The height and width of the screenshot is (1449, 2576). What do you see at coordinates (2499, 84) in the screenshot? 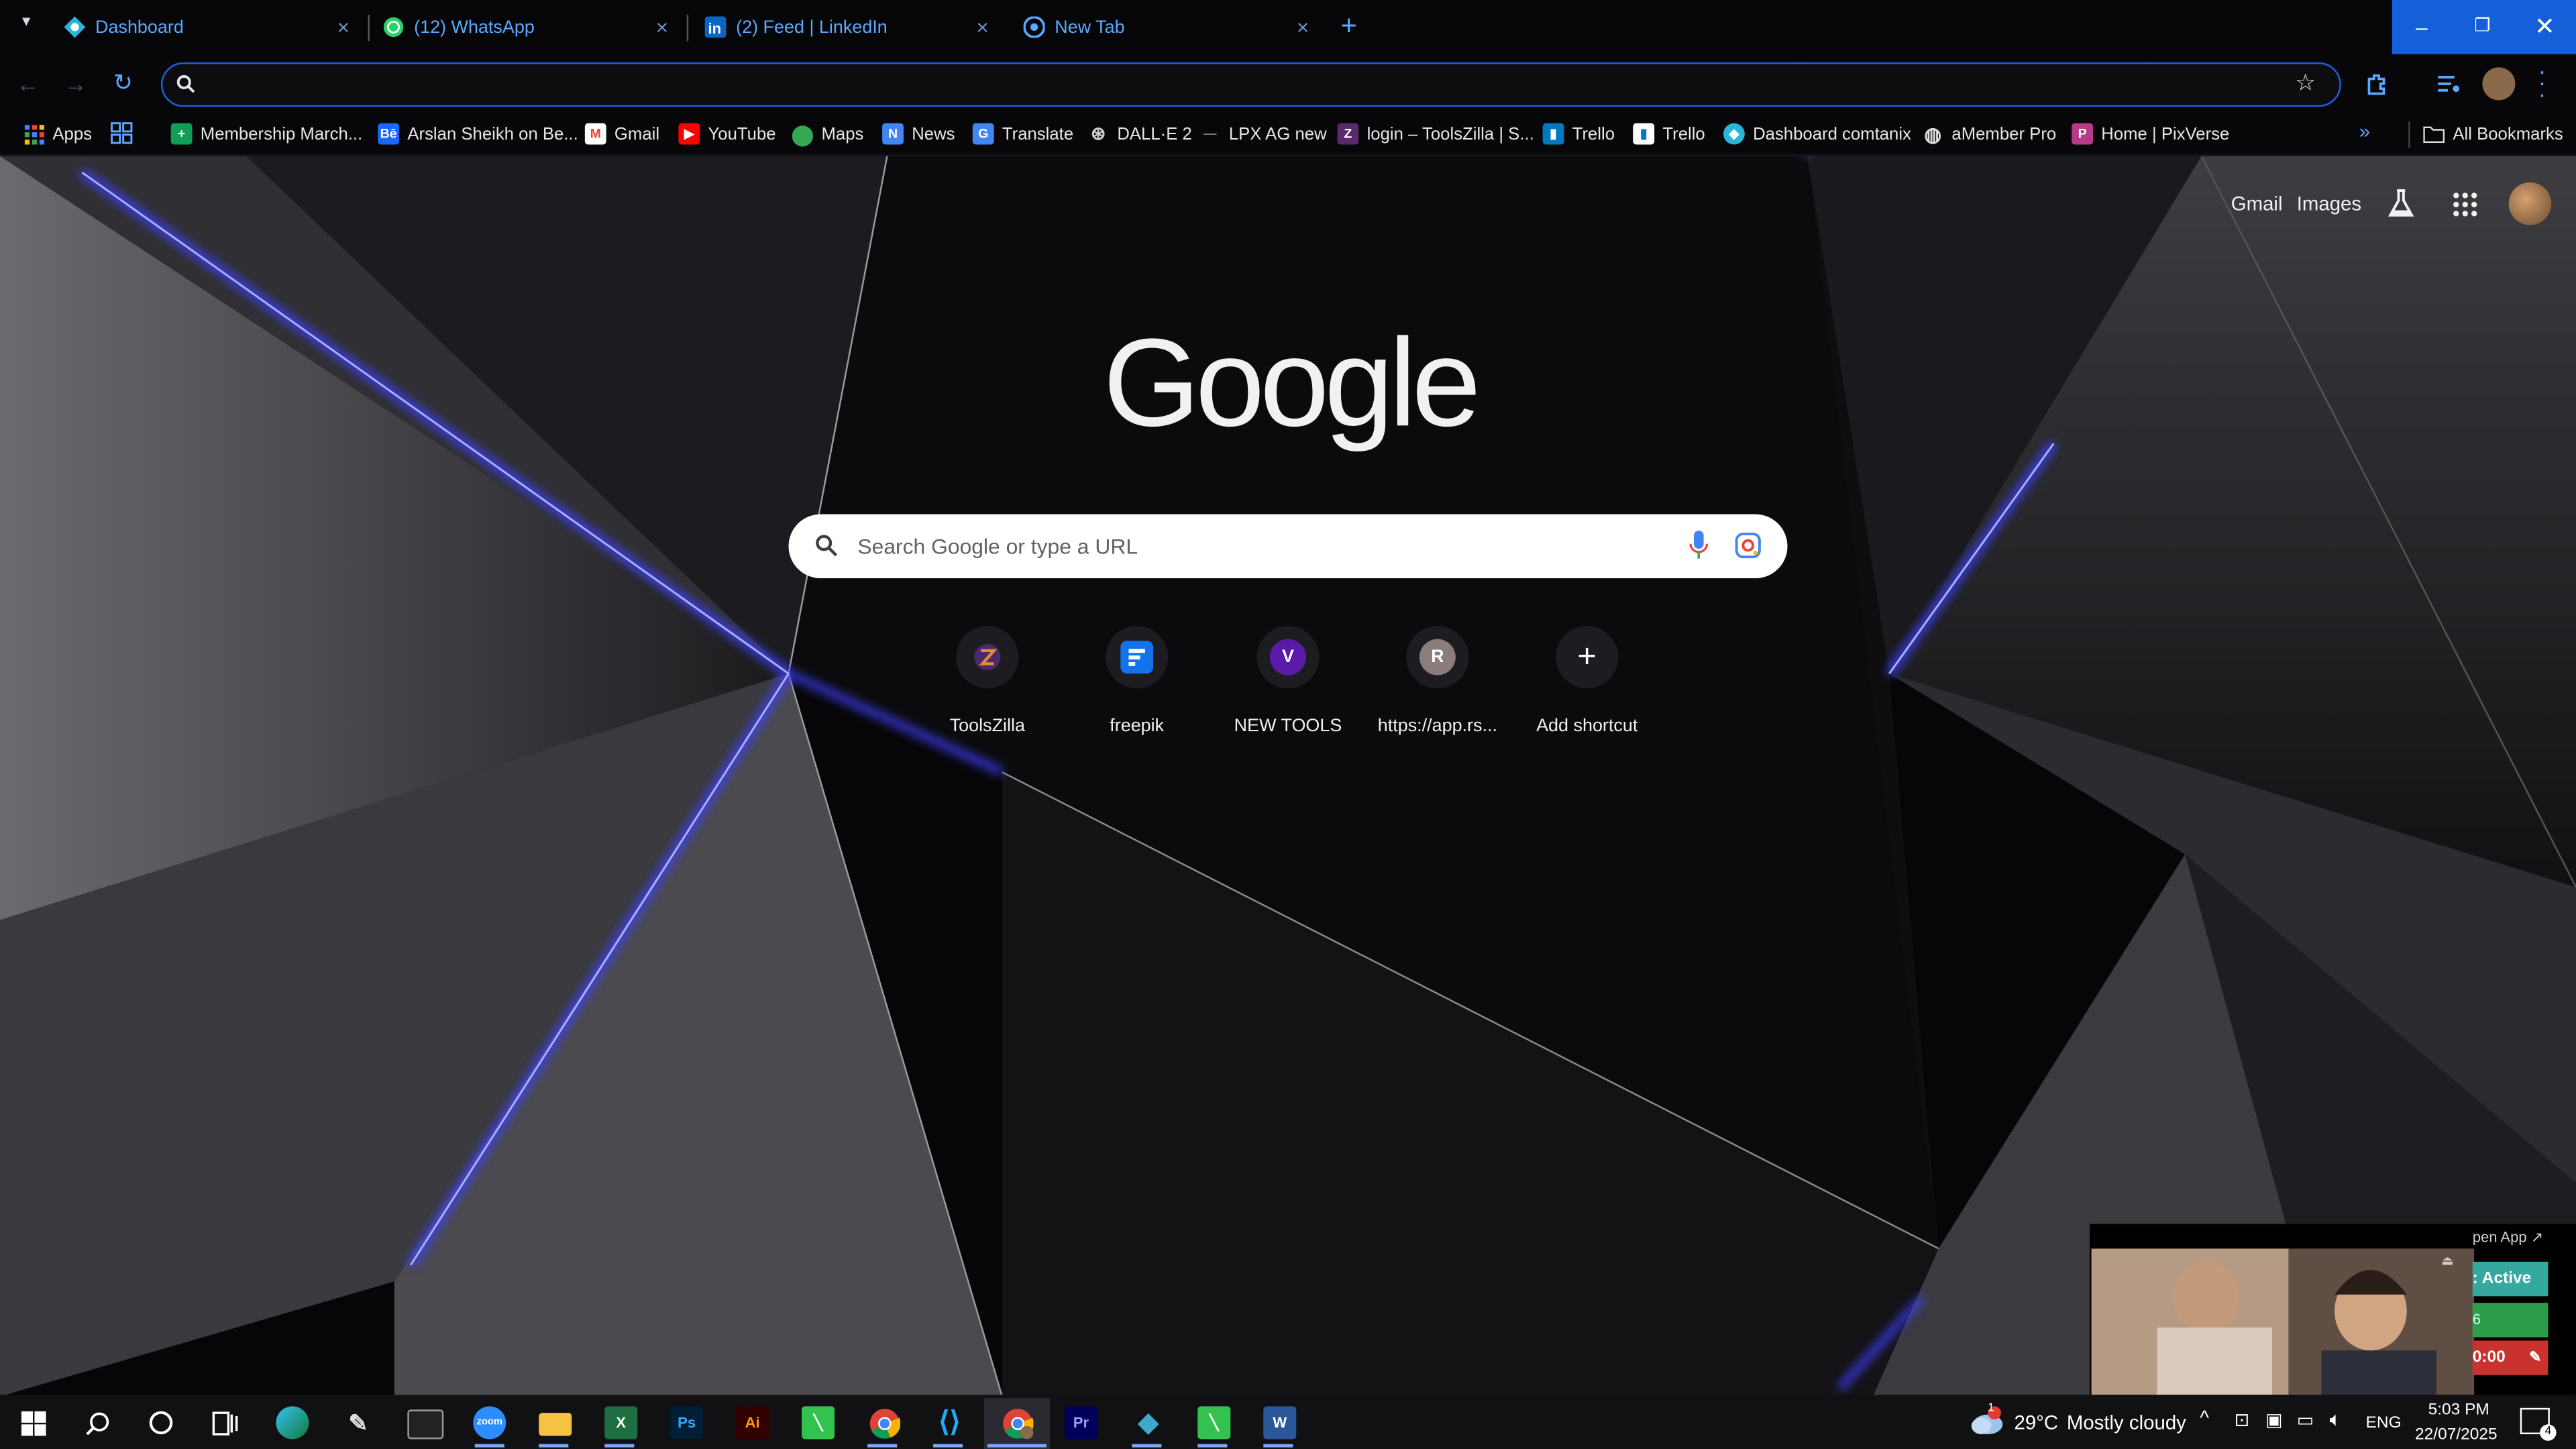
I see `profile-avatar` at bounding box center [2499, 84].